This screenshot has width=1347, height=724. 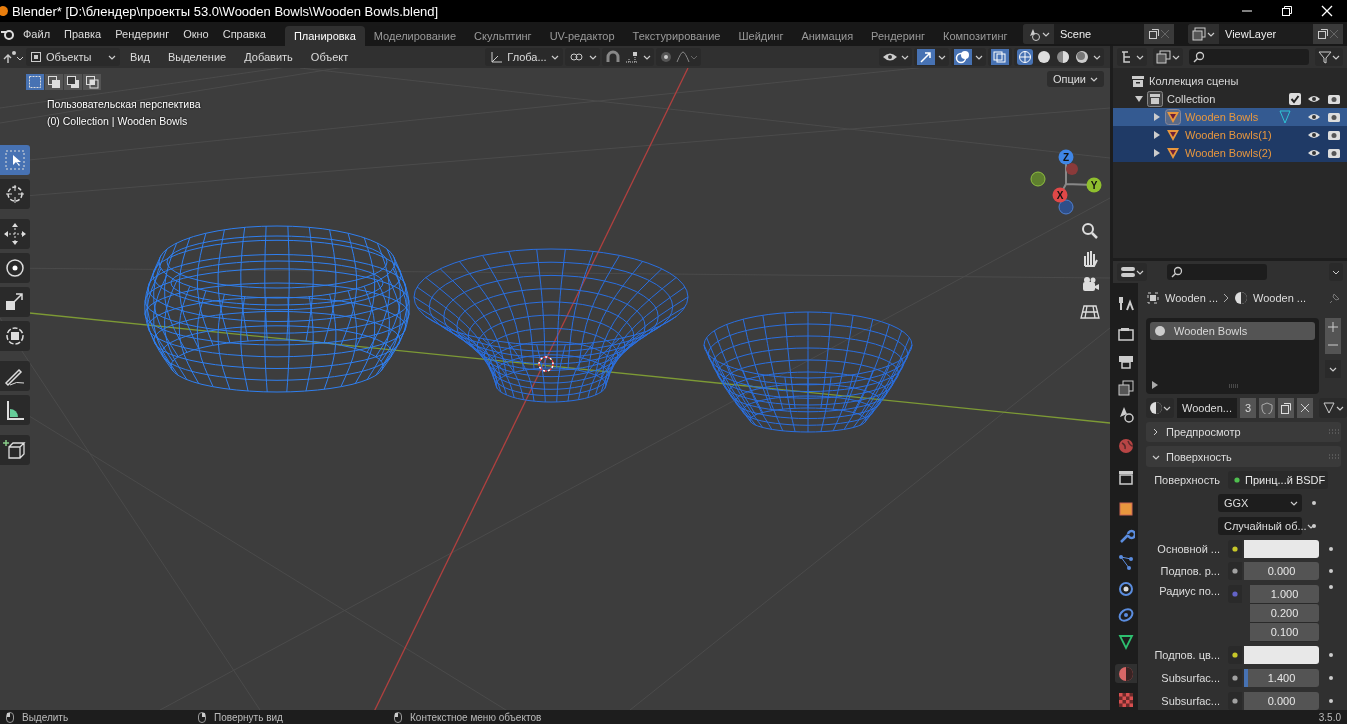 I want to click on menu-item: Правка, so click(x=83, y=34).